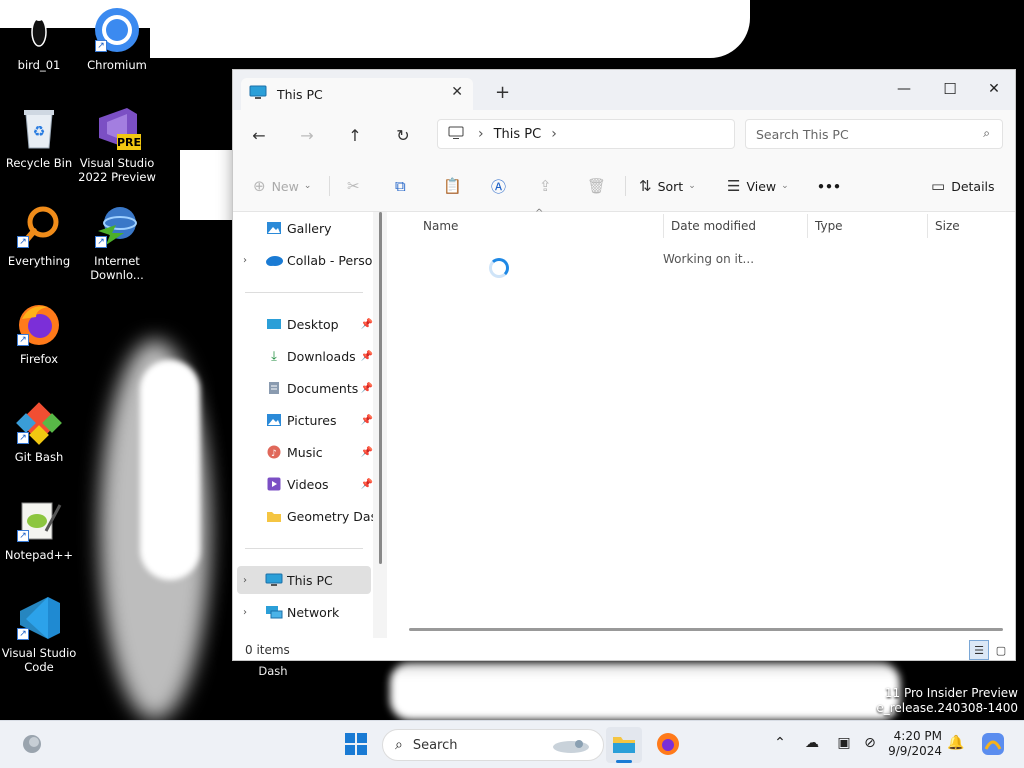  Describe the element at coordinates (355, 135) in the screenshot. I see `up-button: ↑` at that location.